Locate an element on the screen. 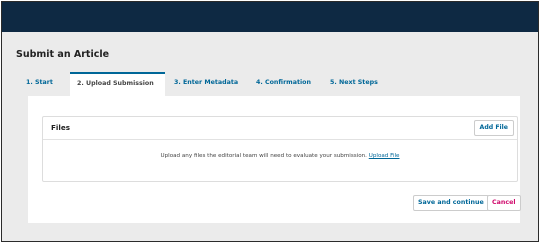  upload-file-link: Upload File is located at coordinates (384, 156).